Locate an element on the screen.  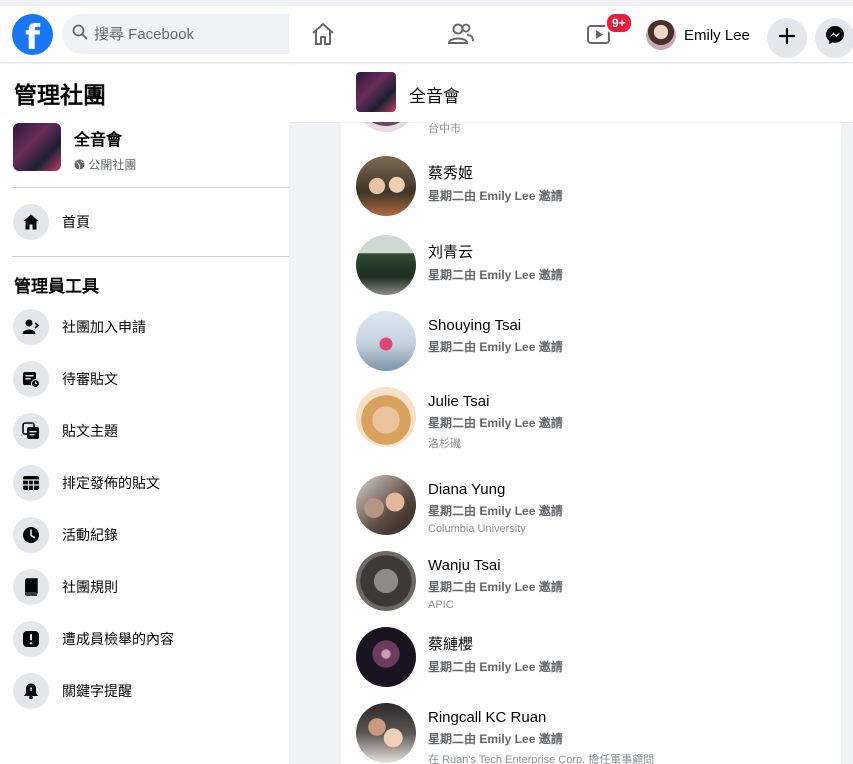
sidebar-item-label: 貼文主題 is located at coordinates (90, 431).